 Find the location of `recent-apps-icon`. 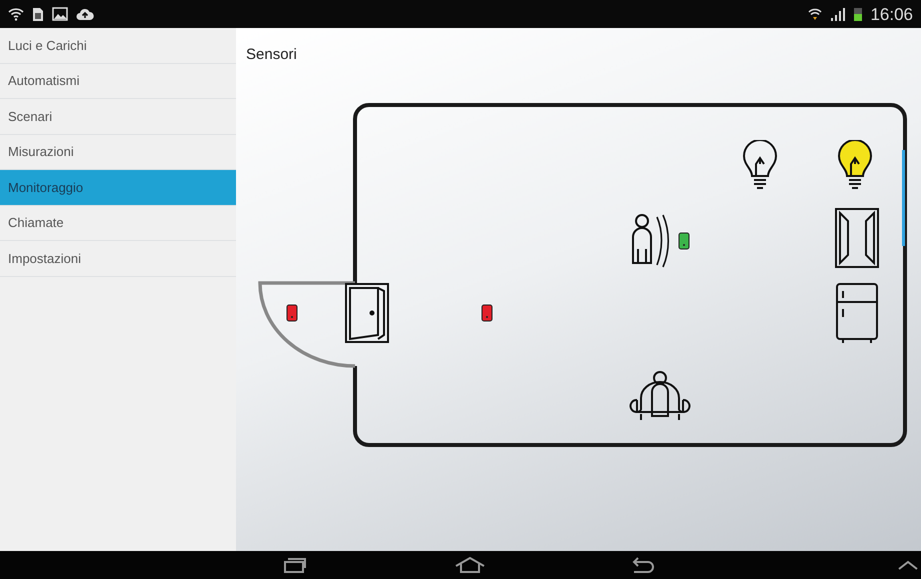

recent-apps-icon is located at coordinates (295, 565).